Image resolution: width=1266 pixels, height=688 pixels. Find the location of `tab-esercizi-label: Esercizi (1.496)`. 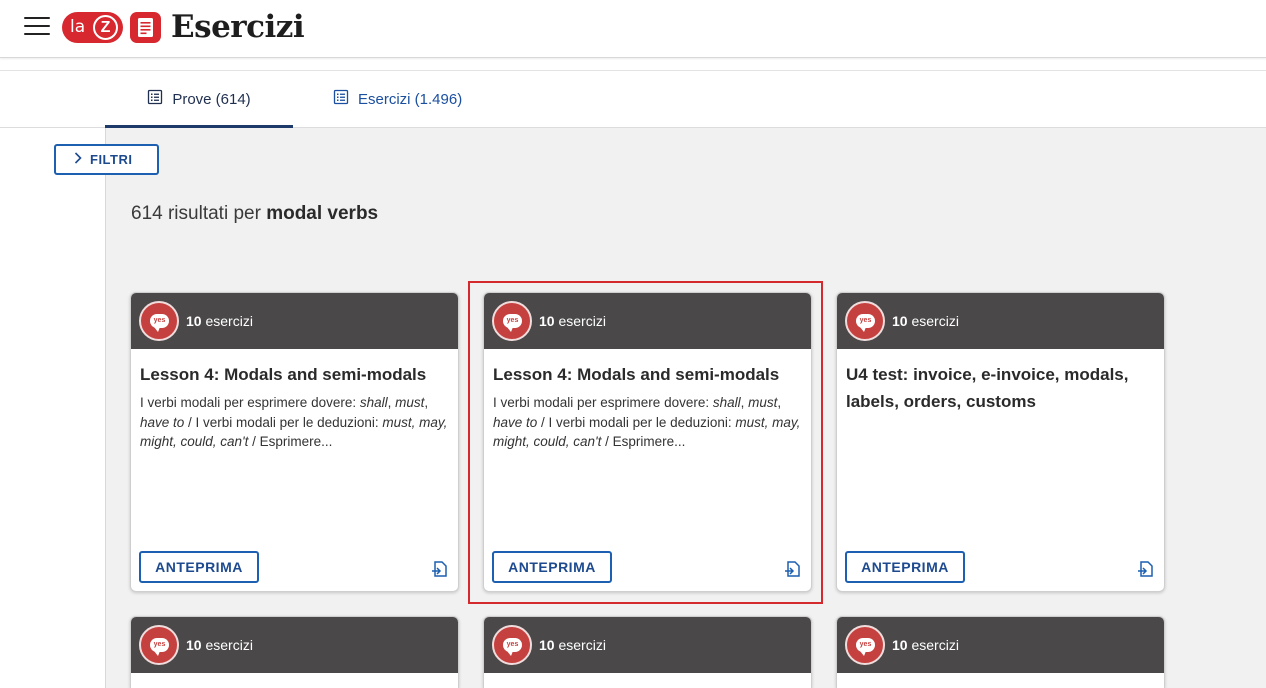

tab-esercizi-label: Esercizi (1.496) is located at coordinates (410, 99).